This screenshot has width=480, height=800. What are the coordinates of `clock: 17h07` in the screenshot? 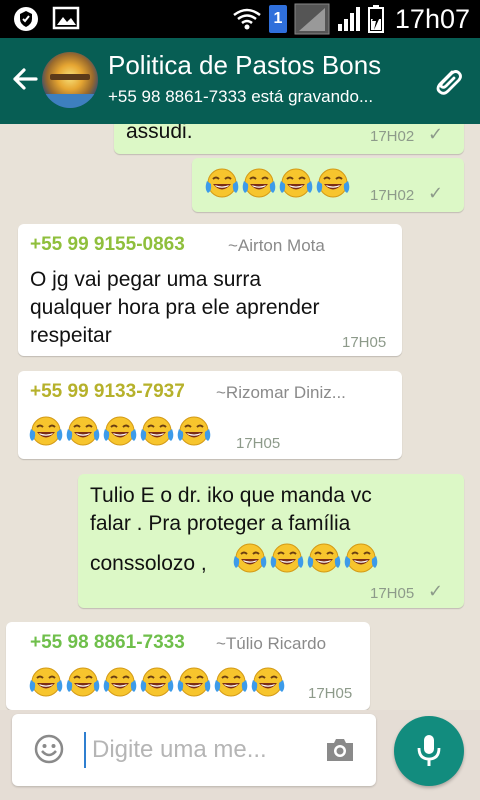 It's located at (432, 18).